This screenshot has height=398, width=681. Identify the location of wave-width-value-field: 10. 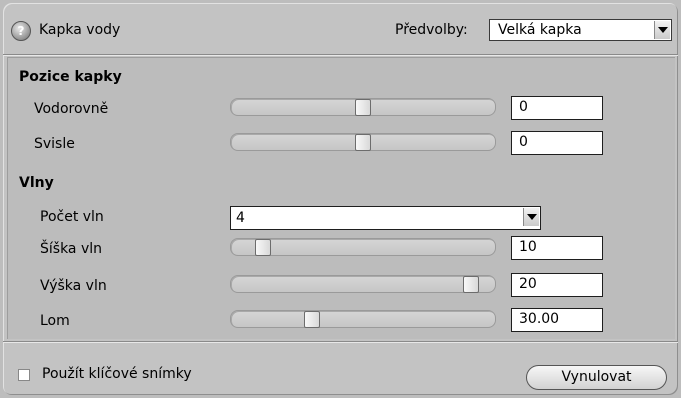
(557, 248).